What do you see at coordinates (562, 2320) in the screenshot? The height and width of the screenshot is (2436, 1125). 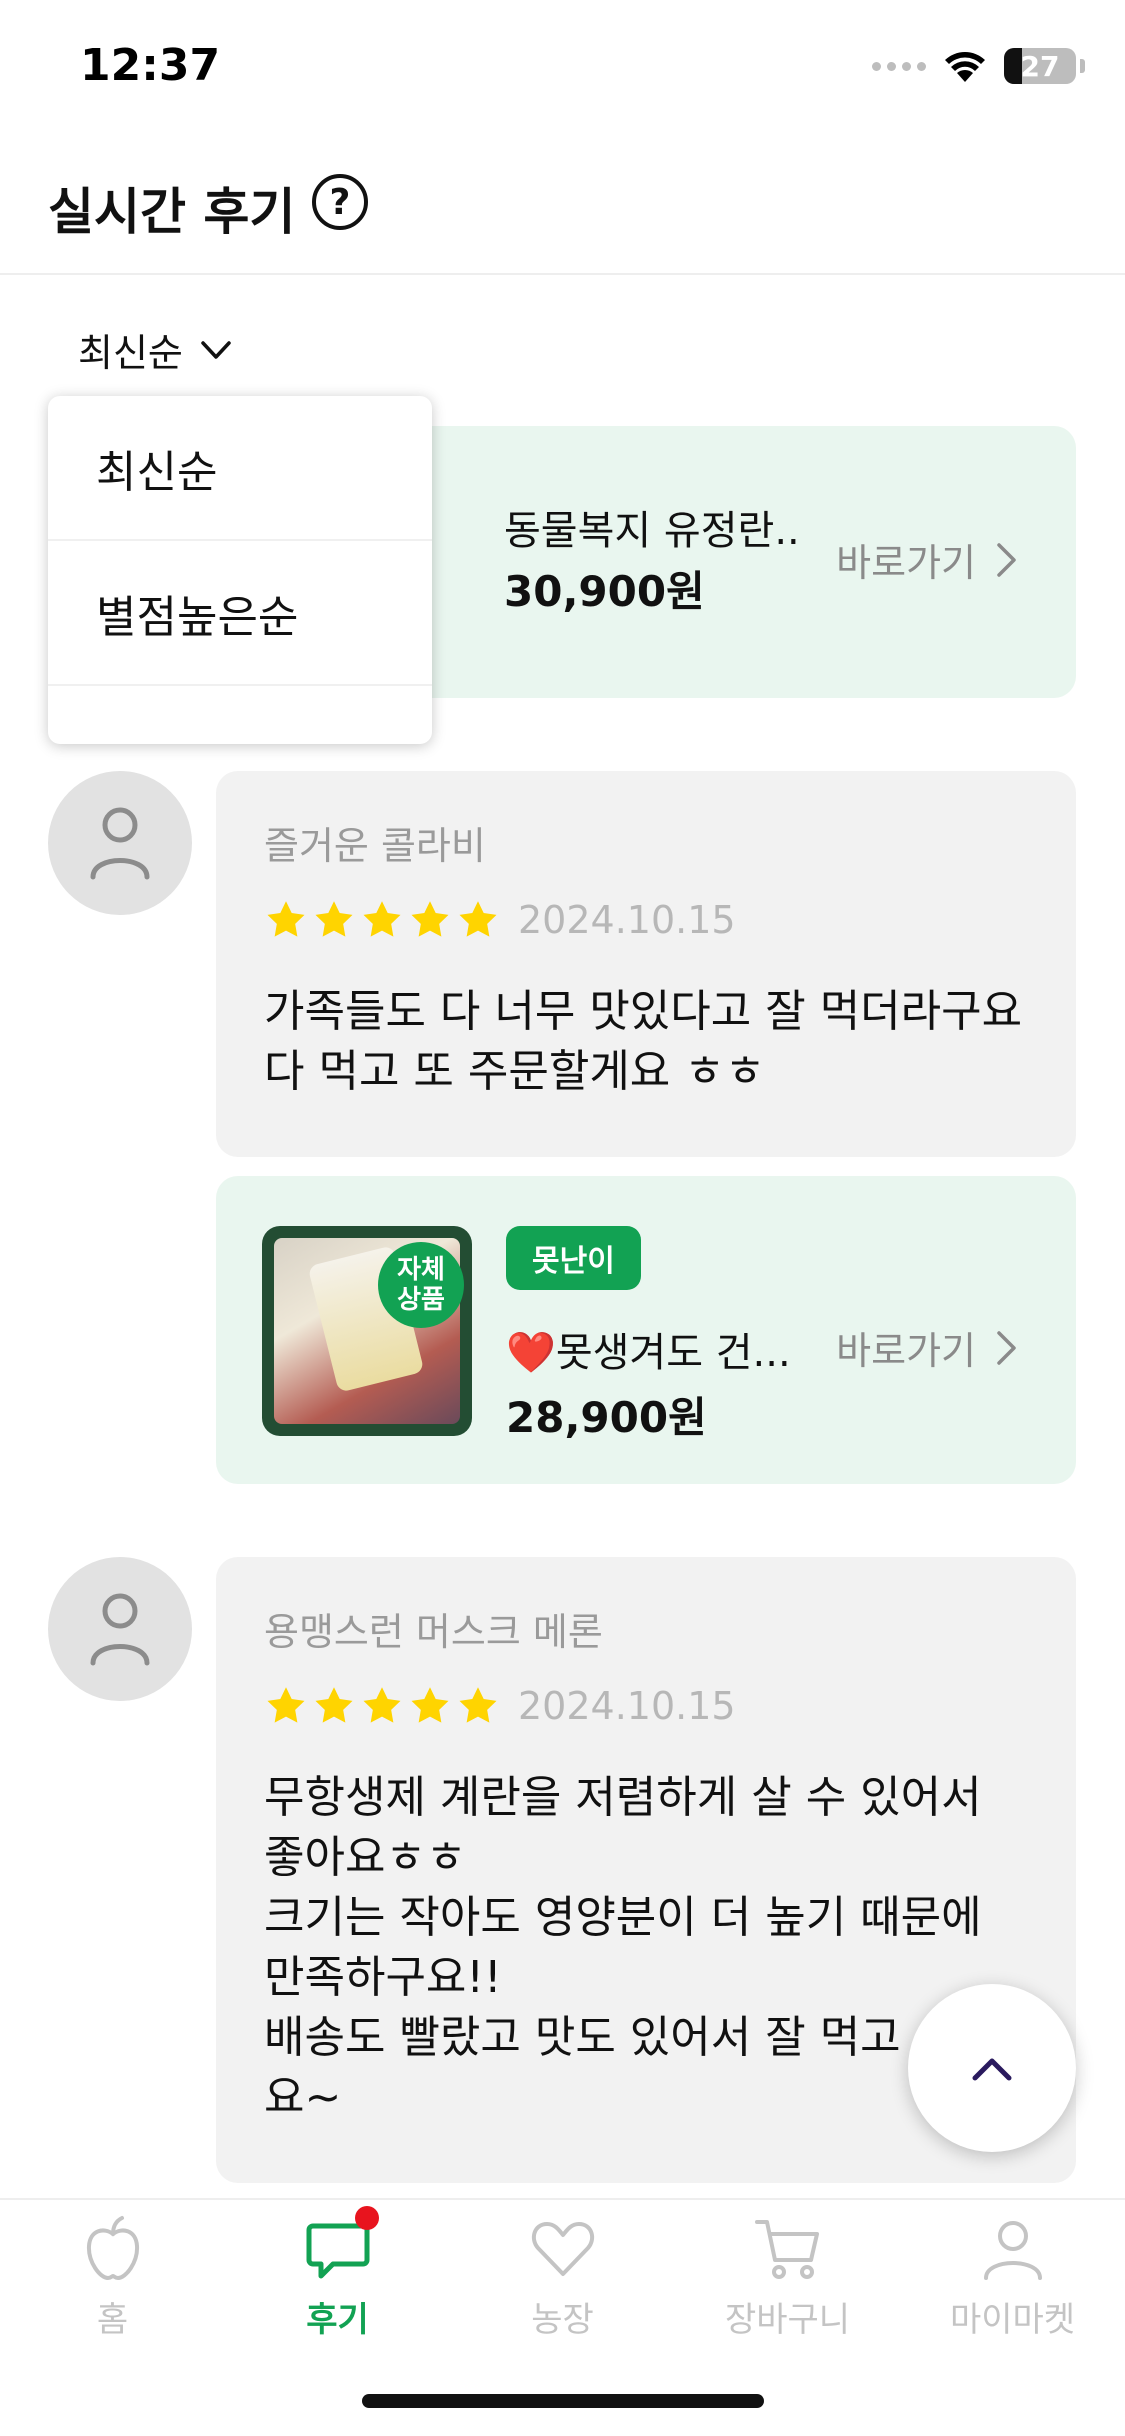 I see `nav-label: 농장` at bounding box center [562, 2320].